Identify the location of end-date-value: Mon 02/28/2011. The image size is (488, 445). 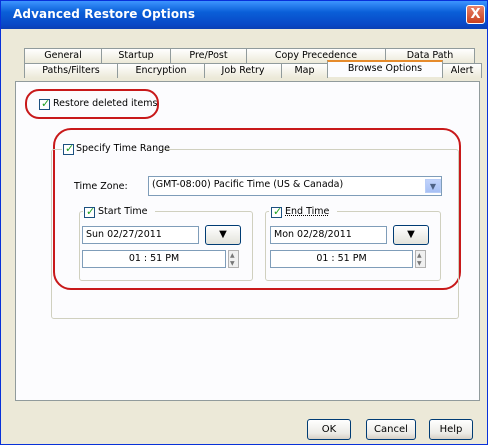
(313, 234).